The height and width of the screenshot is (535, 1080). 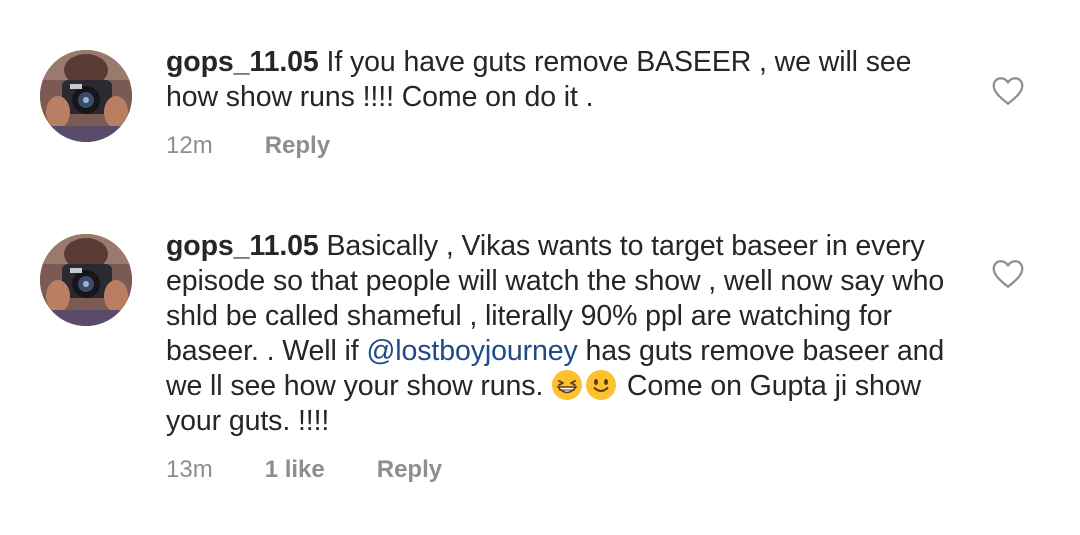 What do you see at coordinates (601, 385) in the screenshot?
I see `slightly-smiling-face-icon` at bounding box center [601, 385].